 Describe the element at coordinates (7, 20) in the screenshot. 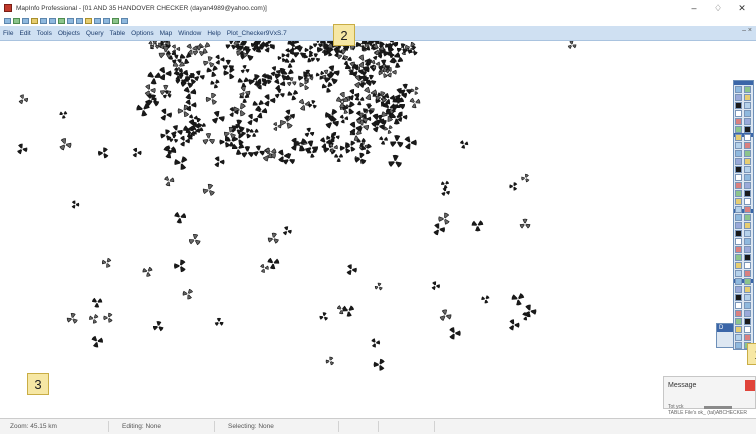

I see `new-table-button` at that location.